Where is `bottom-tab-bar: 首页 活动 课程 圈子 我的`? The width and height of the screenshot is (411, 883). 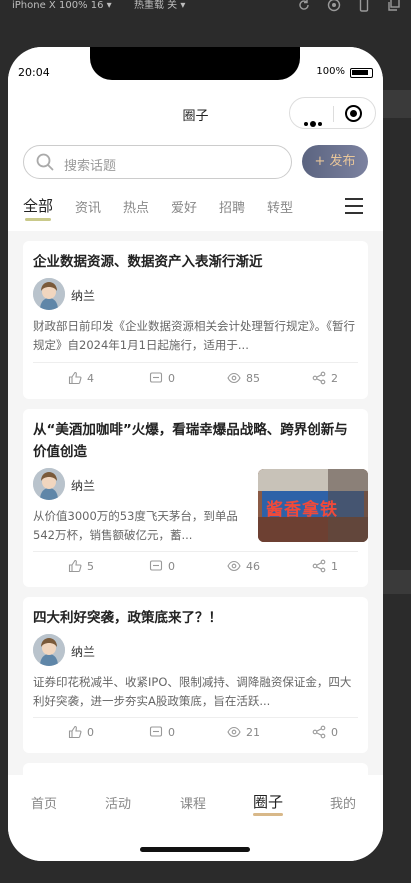 bottom-tab-bar: 首页 活动 课程 圈子 我的 is located at coordinates (195, 801).